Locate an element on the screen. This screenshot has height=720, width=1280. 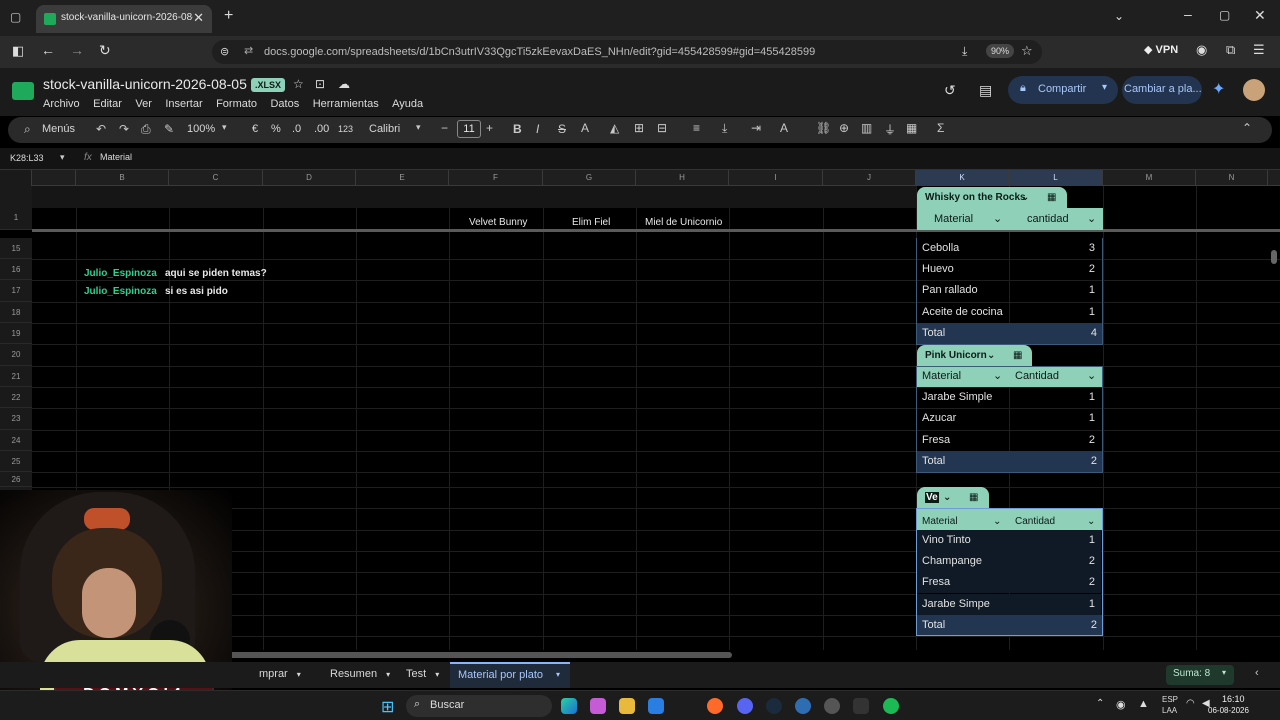
sidebar-icon: ◧ is located at coordinates (18, 51).